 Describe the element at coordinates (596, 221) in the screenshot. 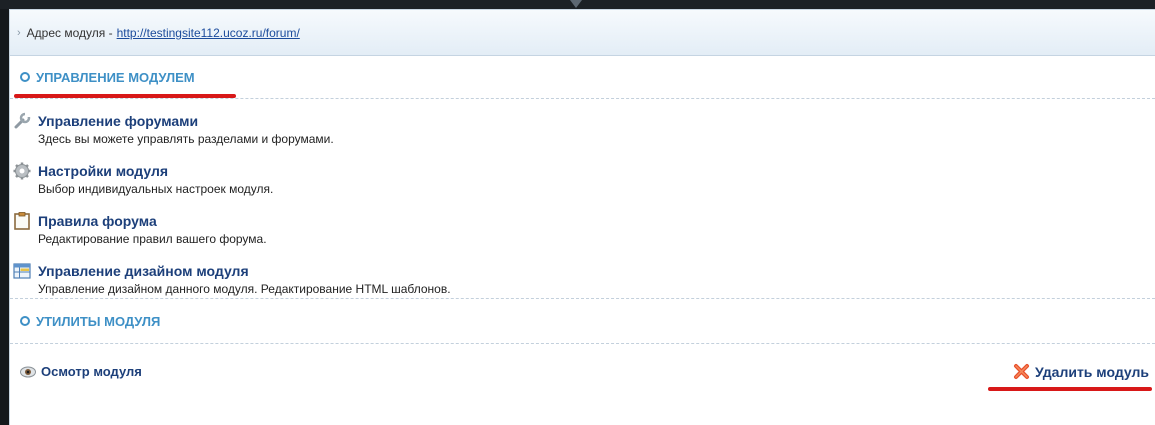

I see `forum-rules-link: Правила форума` at that location.